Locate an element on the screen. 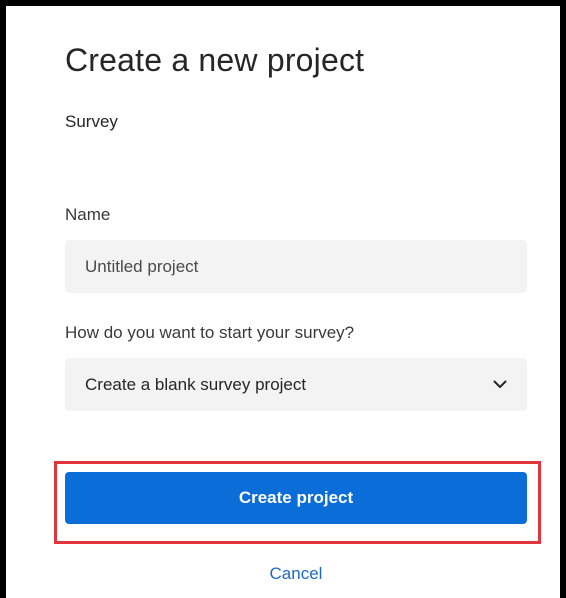  start-method-label: How do you want to start your survey? is located at coordinates (210, 332).